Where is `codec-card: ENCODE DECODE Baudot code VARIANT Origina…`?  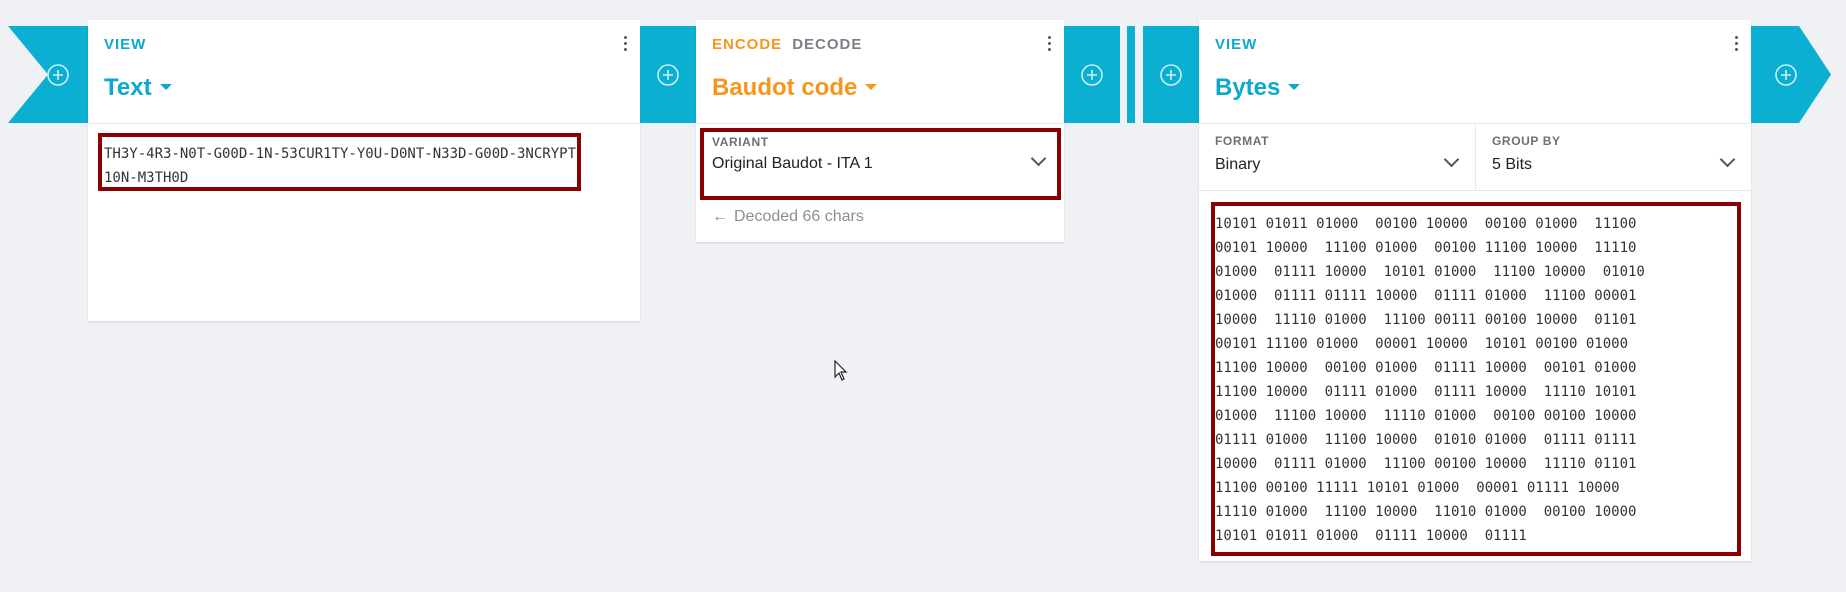 codec-card: ENCODE DECODE Baudot code VARIANT Origina… is located at coordinates (880, 131).